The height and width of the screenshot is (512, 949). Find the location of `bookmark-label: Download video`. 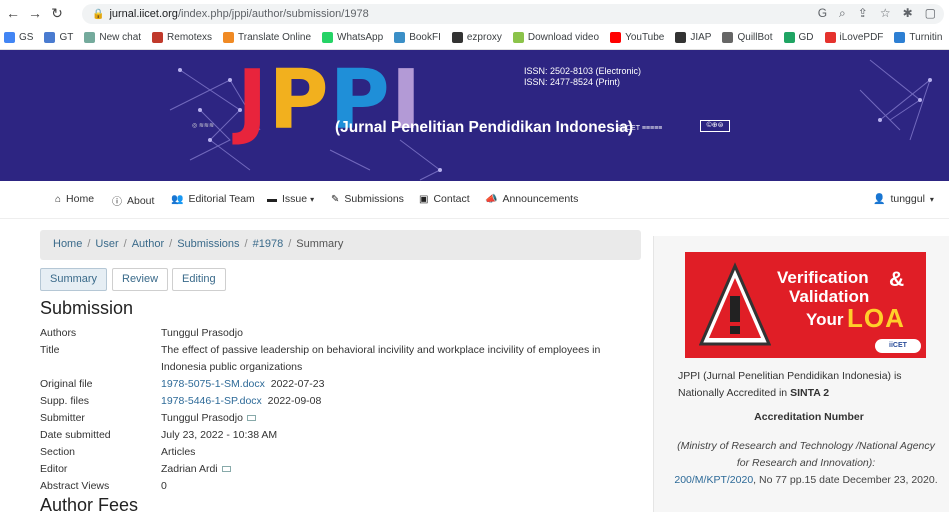

bookmark-label: Download video is located at coordinates (563, 37).